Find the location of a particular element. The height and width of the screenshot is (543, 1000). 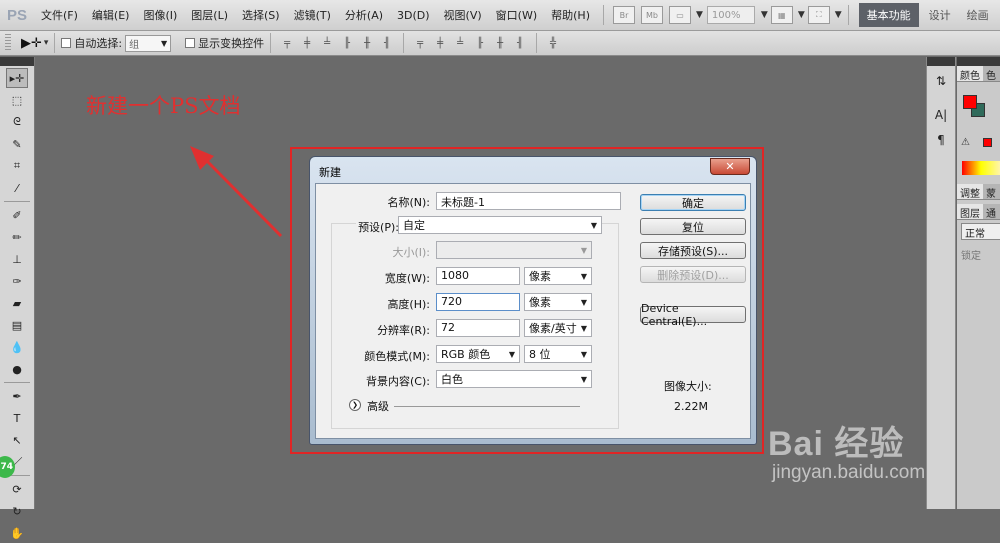

height-unit-value: 像素 is located at coordinates (540, 302).